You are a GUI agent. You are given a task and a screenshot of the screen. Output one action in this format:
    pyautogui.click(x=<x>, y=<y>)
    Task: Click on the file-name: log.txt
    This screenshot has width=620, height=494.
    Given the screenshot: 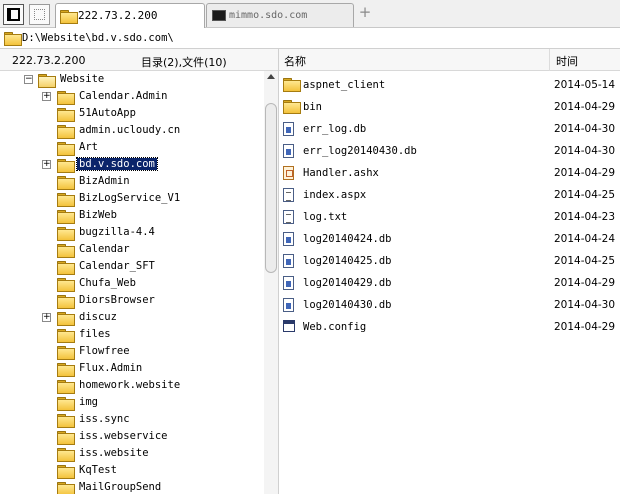 What is the action you would take?
    pyautogui.click(x=325, y=217)
    